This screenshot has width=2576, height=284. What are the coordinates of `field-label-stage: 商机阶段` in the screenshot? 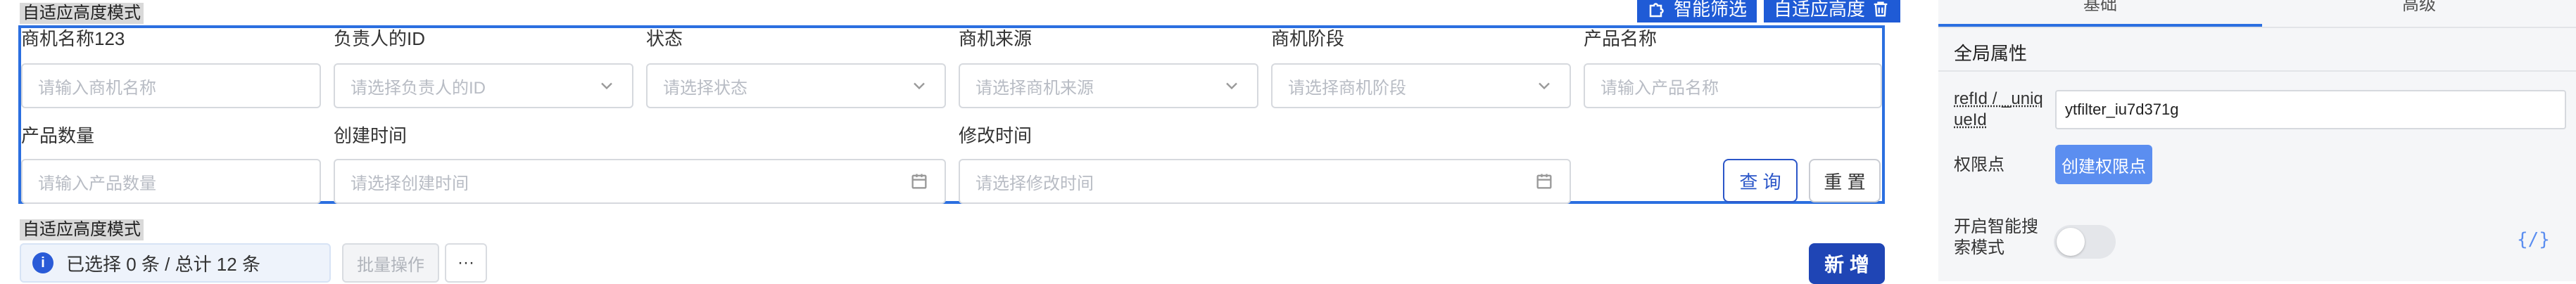 It's located at (1307, 39).